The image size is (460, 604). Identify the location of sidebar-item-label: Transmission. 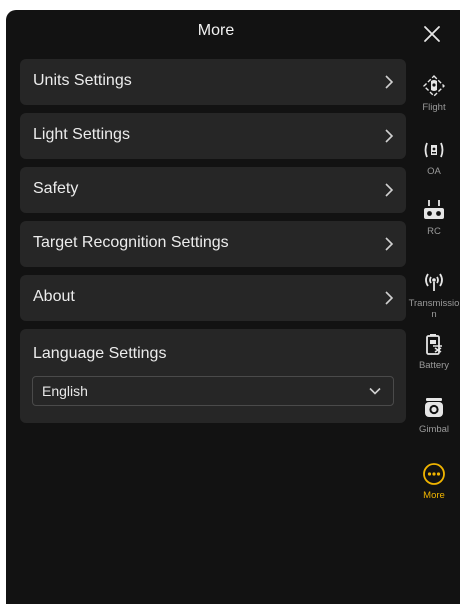
(434, 309).